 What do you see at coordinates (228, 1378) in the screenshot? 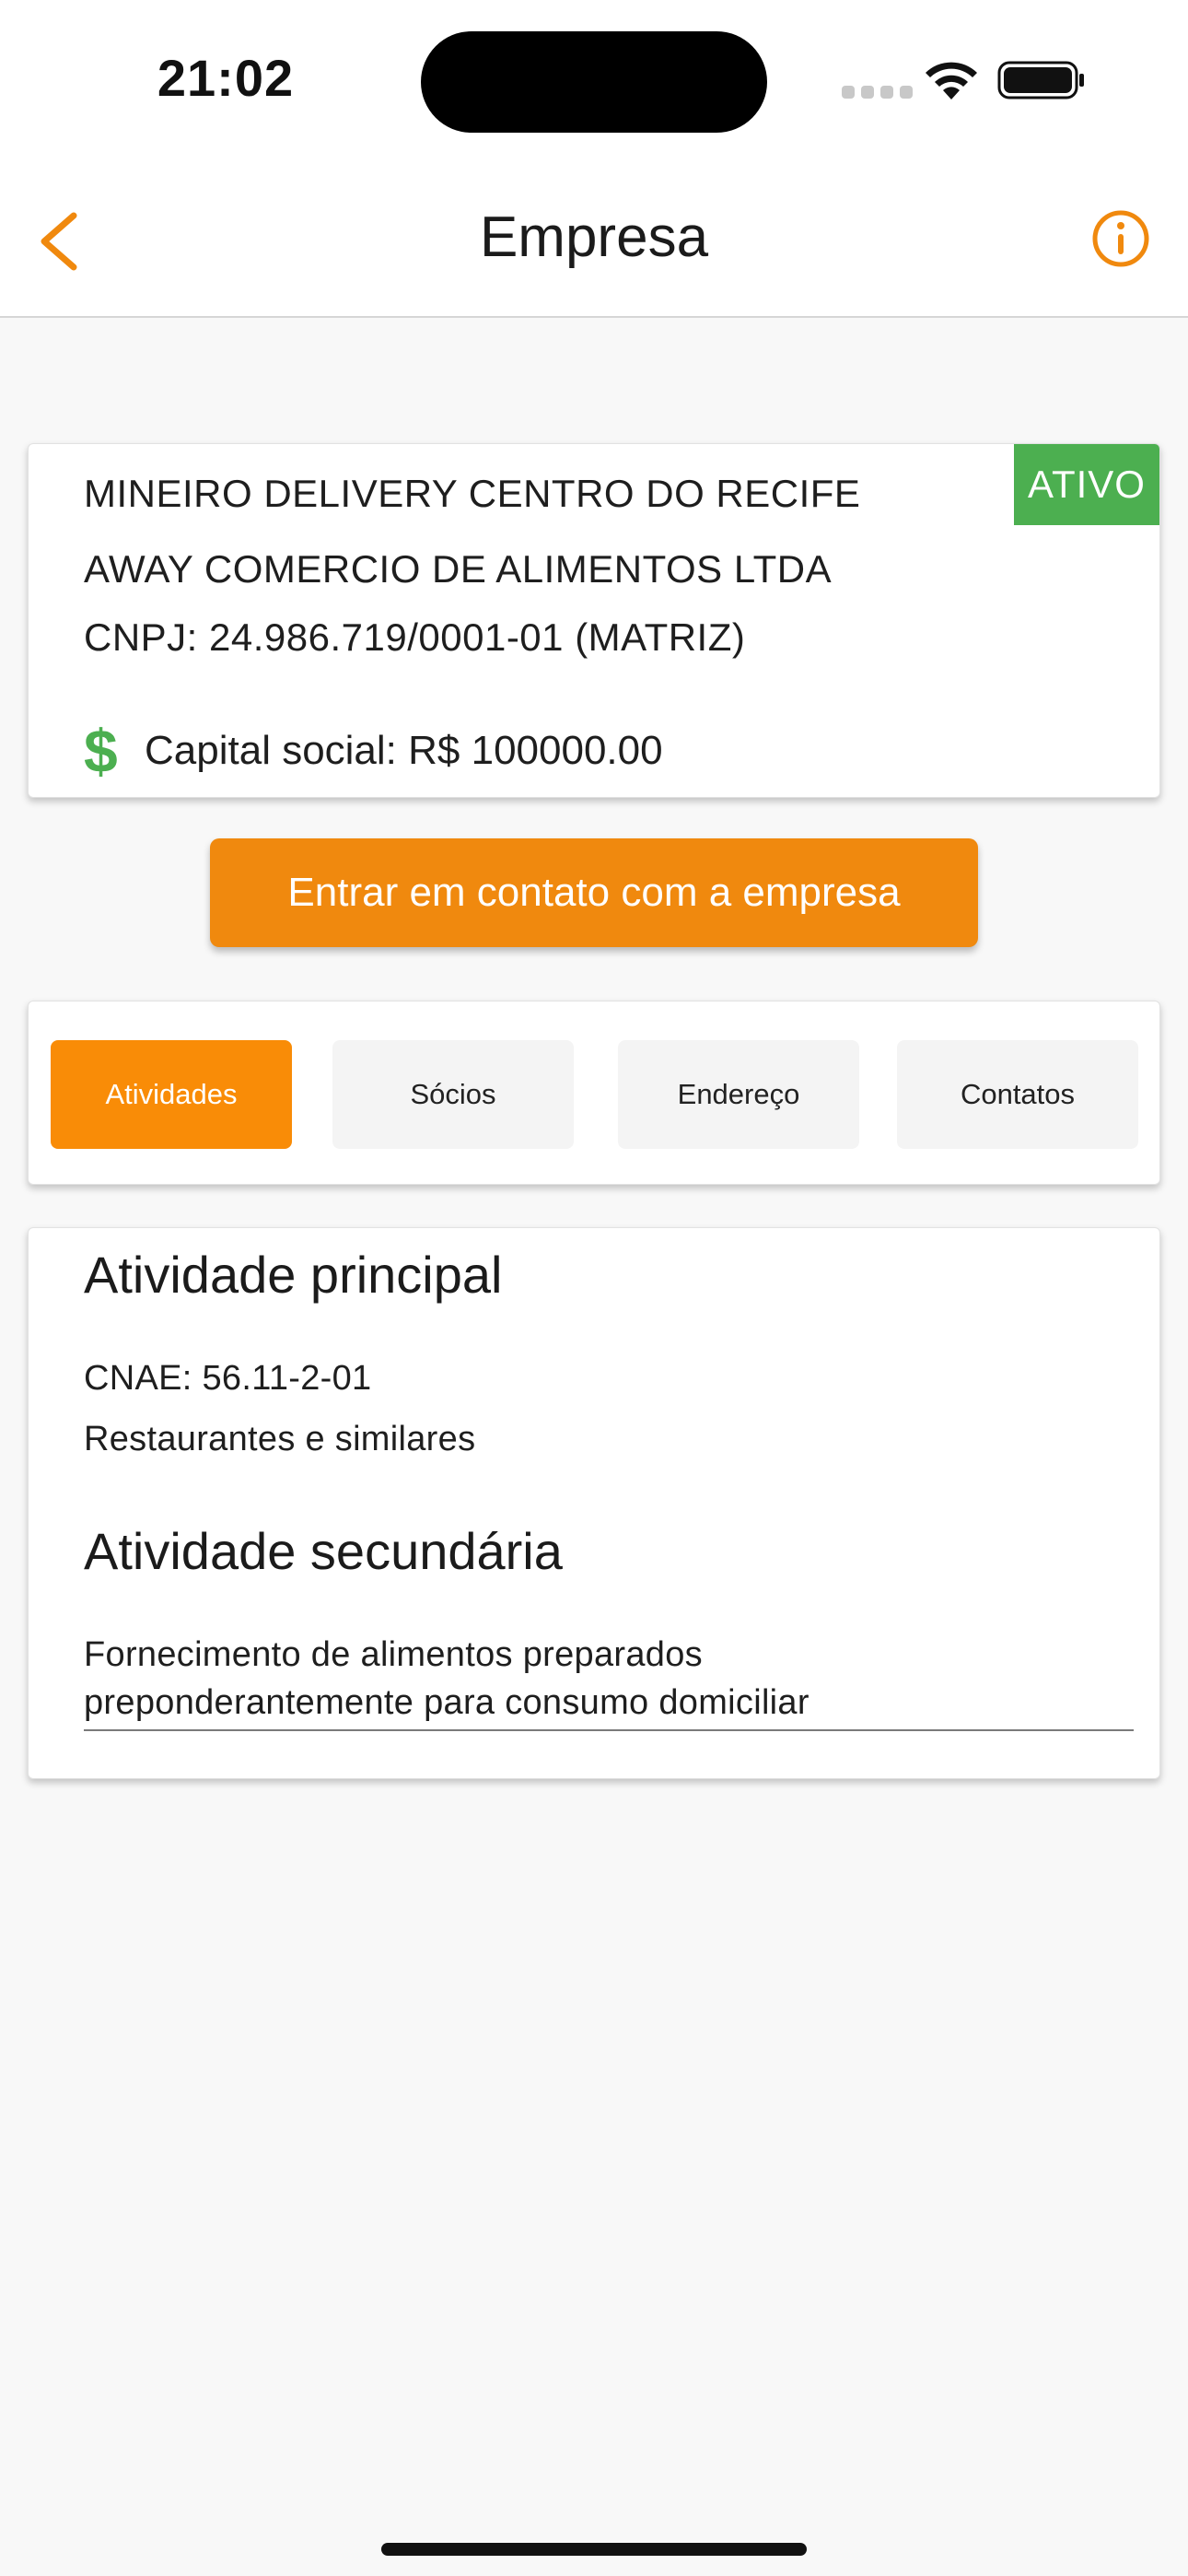
I see `primary-activity-cnae: CNAE: 56.11-2-01` at bounding box center [228, 1378].